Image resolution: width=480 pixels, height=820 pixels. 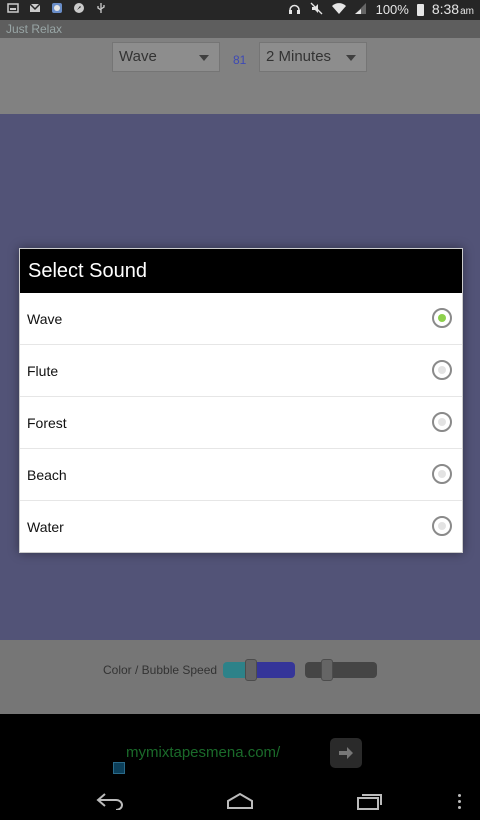 I want to click on sound-option-water: Water, so click(x=241, y=527).